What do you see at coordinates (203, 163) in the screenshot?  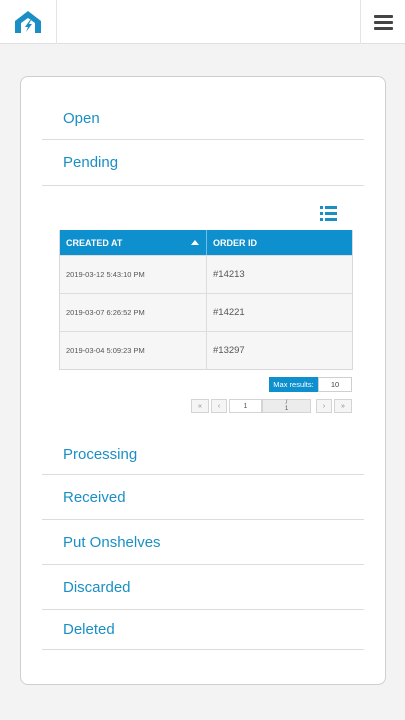 I see `status-pending: Pending` at bounding box center [203, 163].